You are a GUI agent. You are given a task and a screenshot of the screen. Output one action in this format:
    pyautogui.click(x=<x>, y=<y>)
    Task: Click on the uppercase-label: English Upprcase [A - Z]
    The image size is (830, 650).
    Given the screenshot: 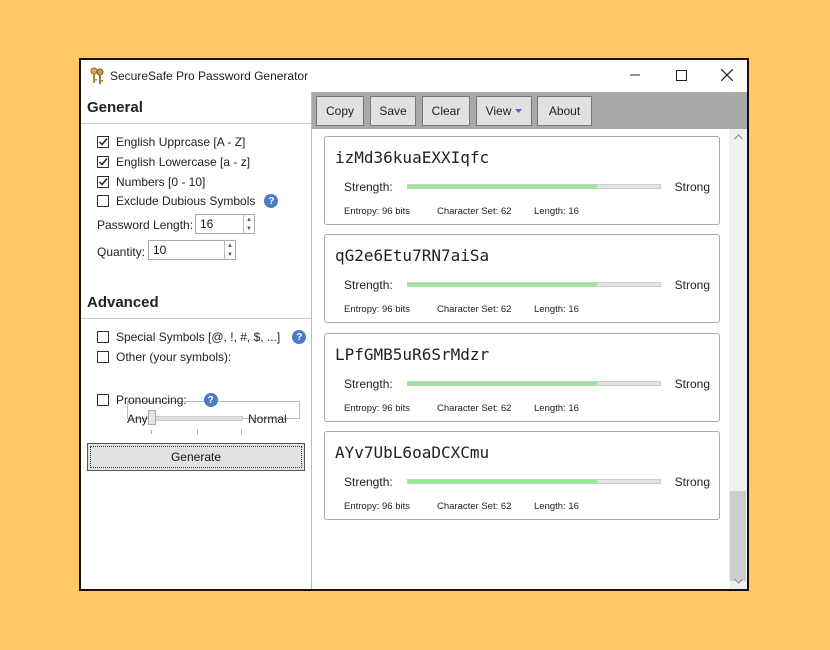 What is the action you would take?
    pyautogui.click(x=181, y=142)
    